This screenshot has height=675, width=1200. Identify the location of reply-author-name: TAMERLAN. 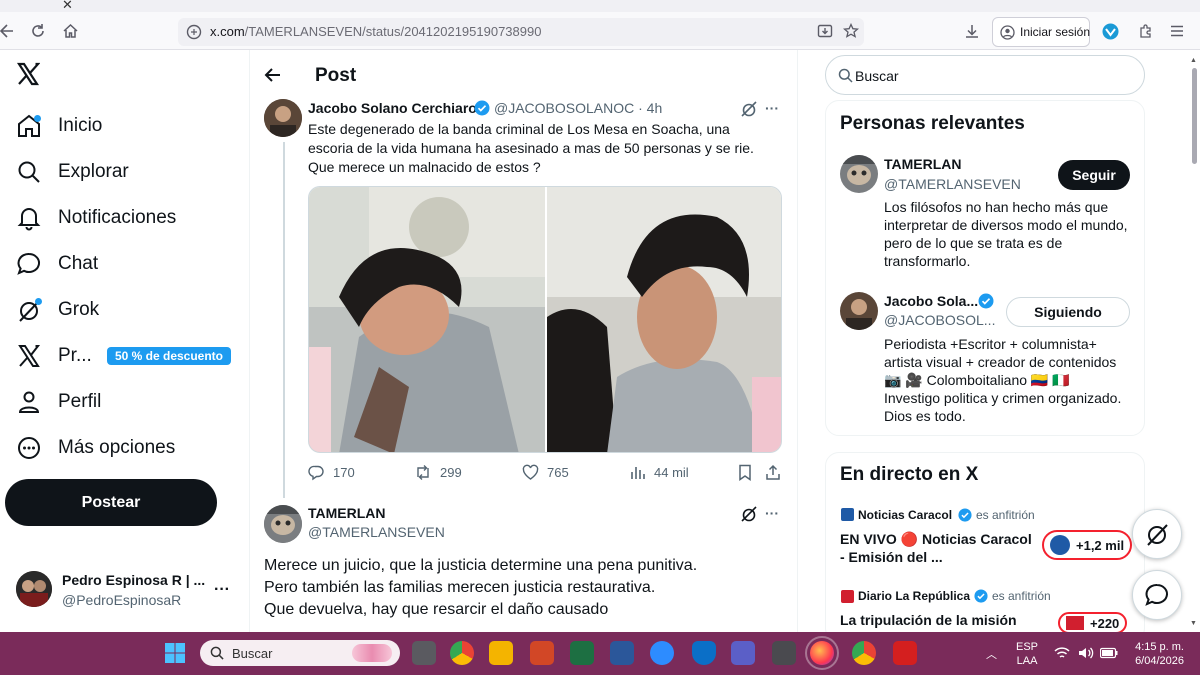
(347, 513).